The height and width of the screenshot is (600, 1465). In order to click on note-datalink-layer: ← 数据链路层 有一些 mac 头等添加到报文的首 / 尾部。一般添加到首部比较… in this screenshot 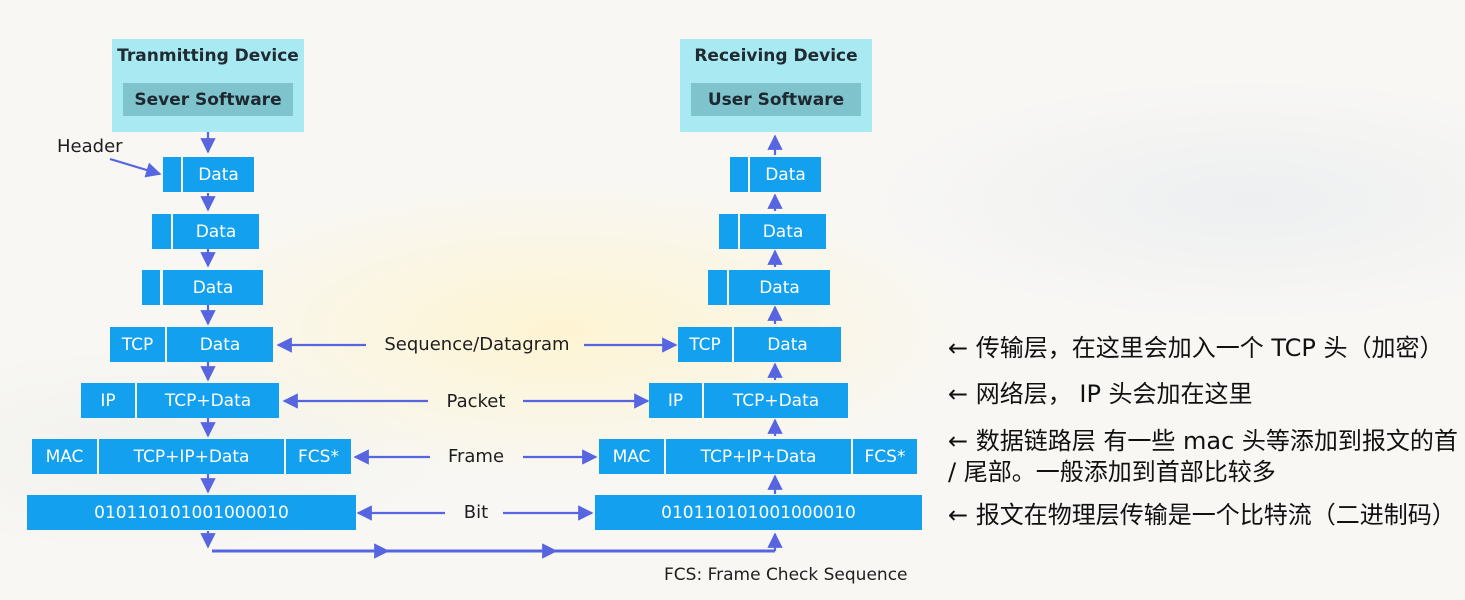, I will do `click(1203, 456)`.